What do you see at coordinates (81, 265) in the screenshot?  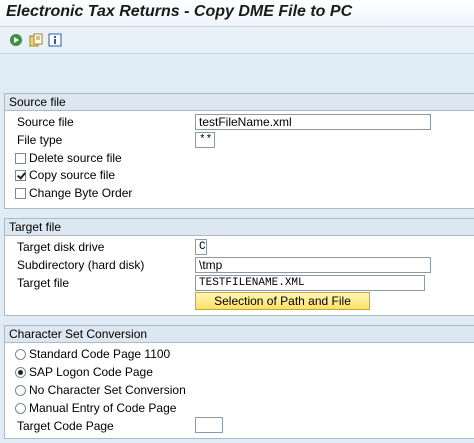 I see `subdirectory-label: Subdirectory (hard disk)` at bounding box center [81, 265].